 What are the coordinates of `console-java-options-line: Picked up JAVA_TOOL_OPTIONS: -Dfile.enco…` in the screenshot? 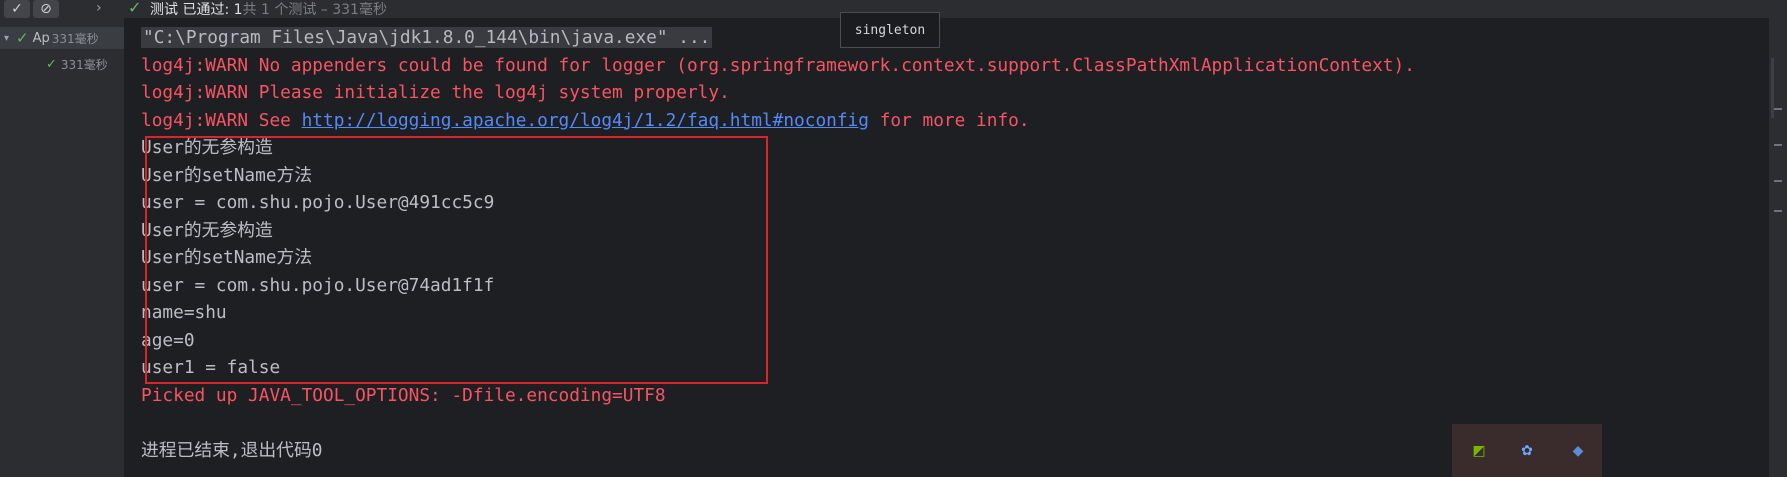 It's located at (403, 395).